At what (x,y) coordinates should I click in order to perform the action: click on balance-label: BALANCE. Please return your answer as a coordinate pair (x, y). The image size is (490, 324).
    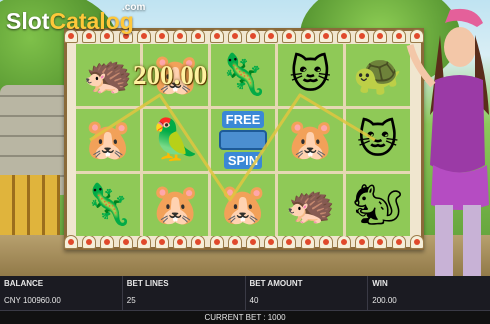
    Looking at the image, I should click on (24, 283).